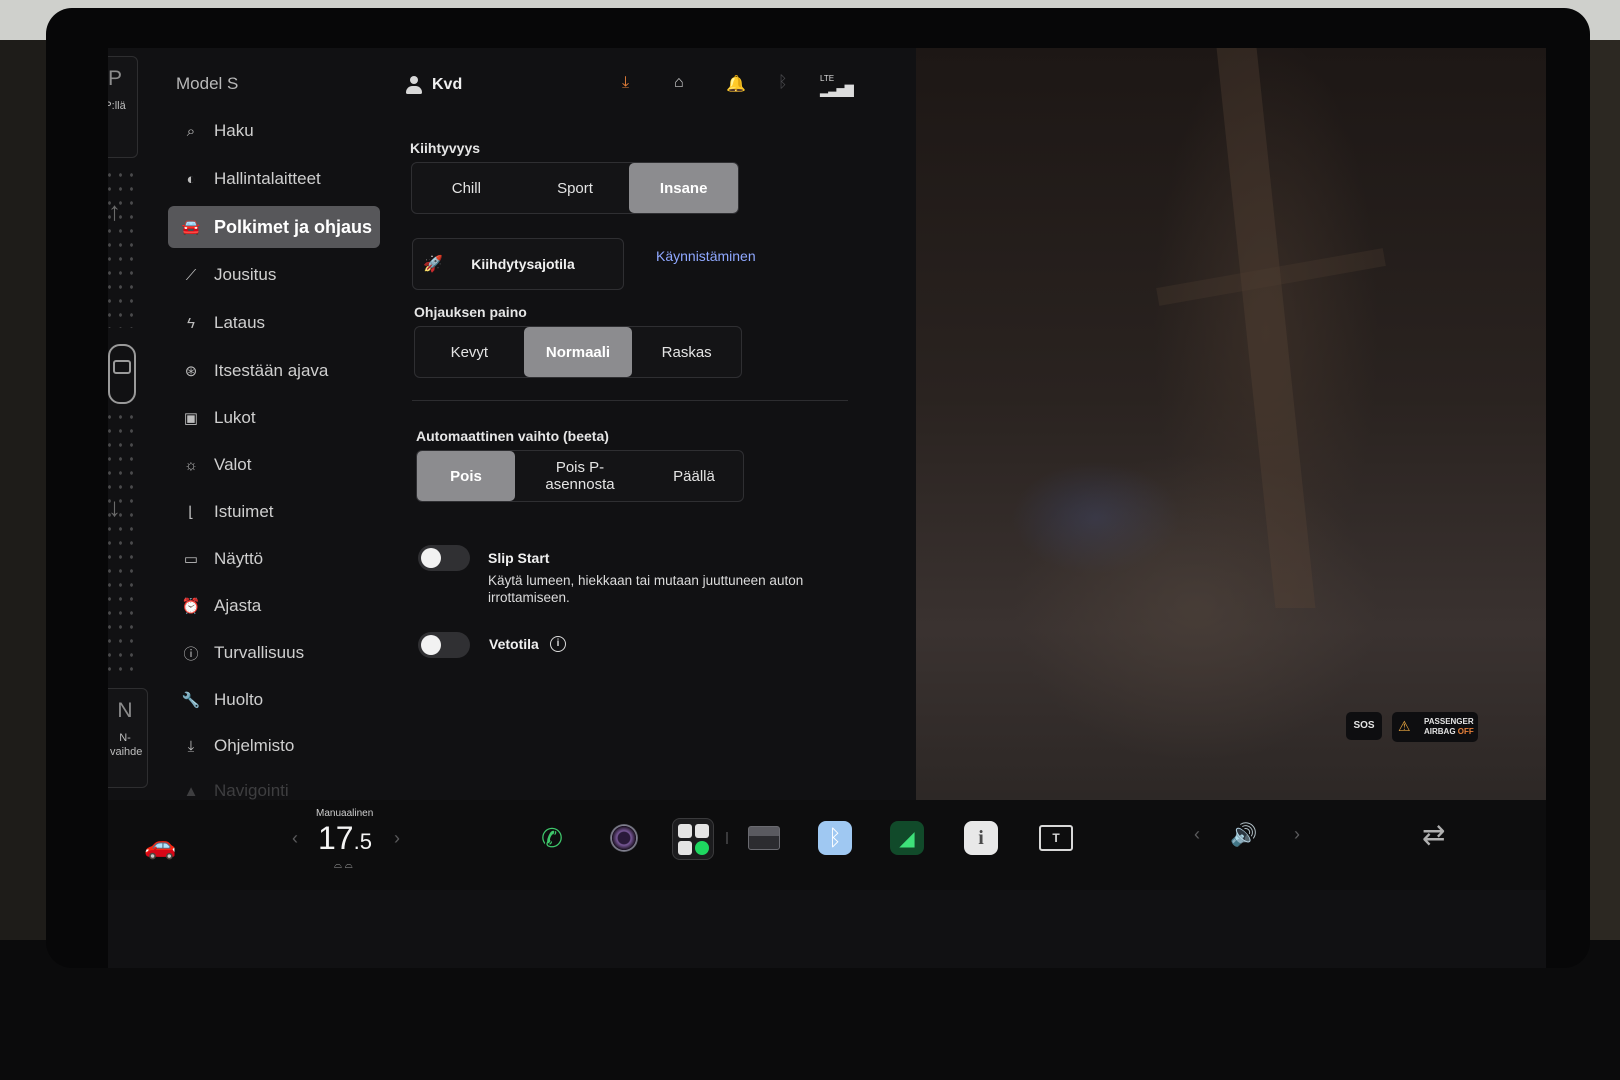  What do you see at coordinates (693, 839) in the screenshot?
I see `launcher-icon` at bounding box center [693, 839].